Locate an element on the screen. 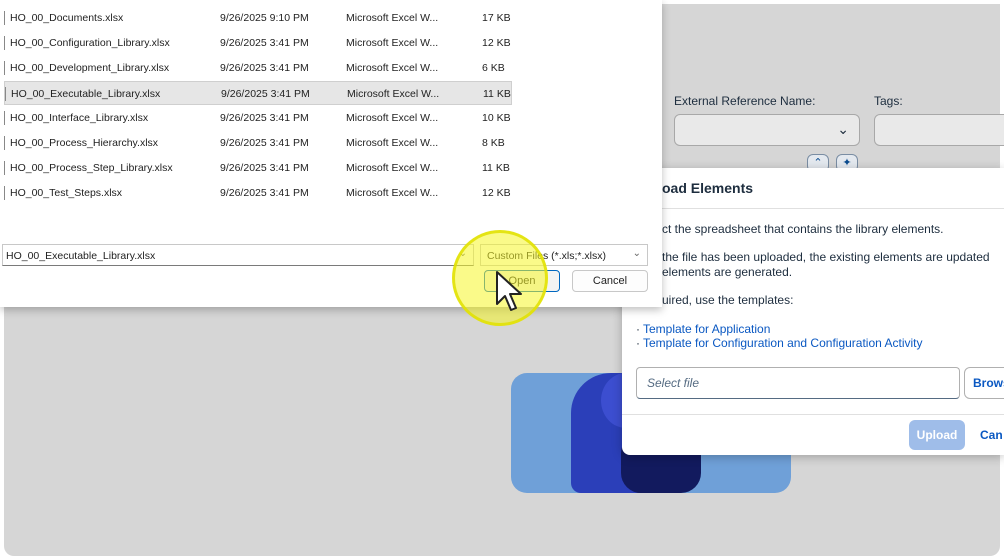 The image size is (1004, 560). select-file-input: Select file is located at coordinates (798, 383).